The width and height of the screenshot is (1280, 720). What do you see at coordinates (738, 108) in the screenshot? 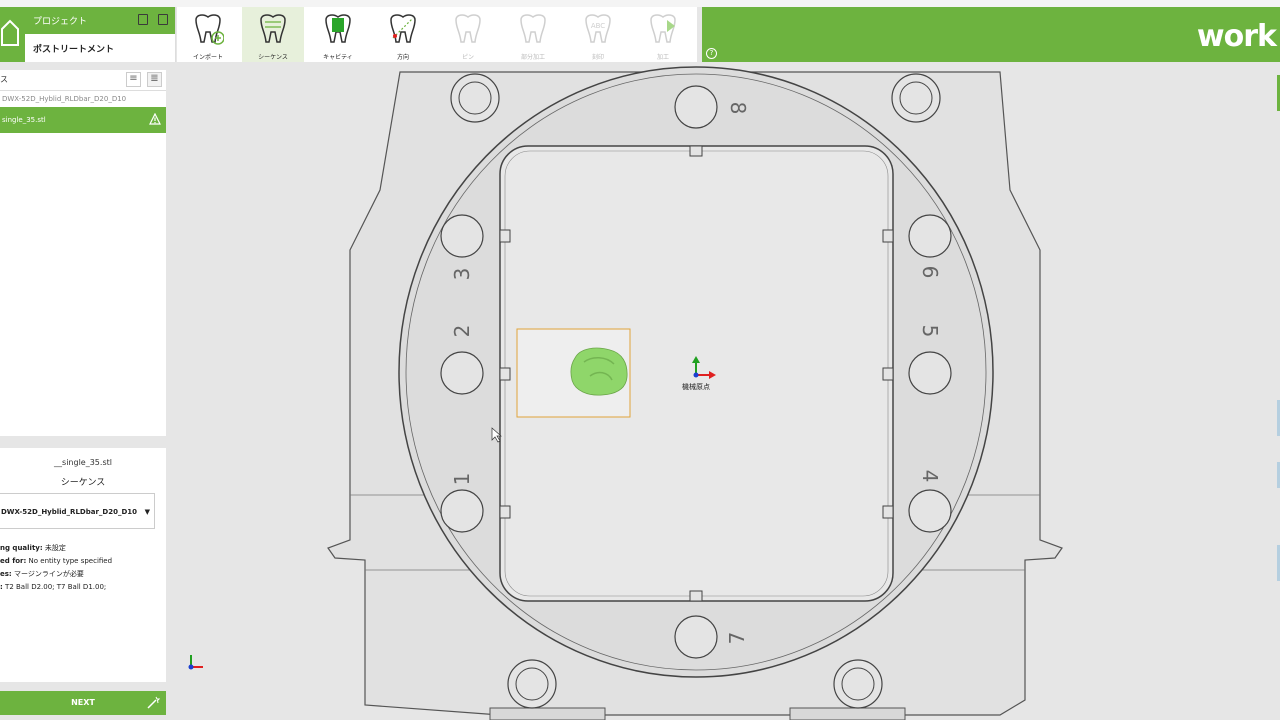
I see `slot-number: 8` at bounding box center [738, 108].